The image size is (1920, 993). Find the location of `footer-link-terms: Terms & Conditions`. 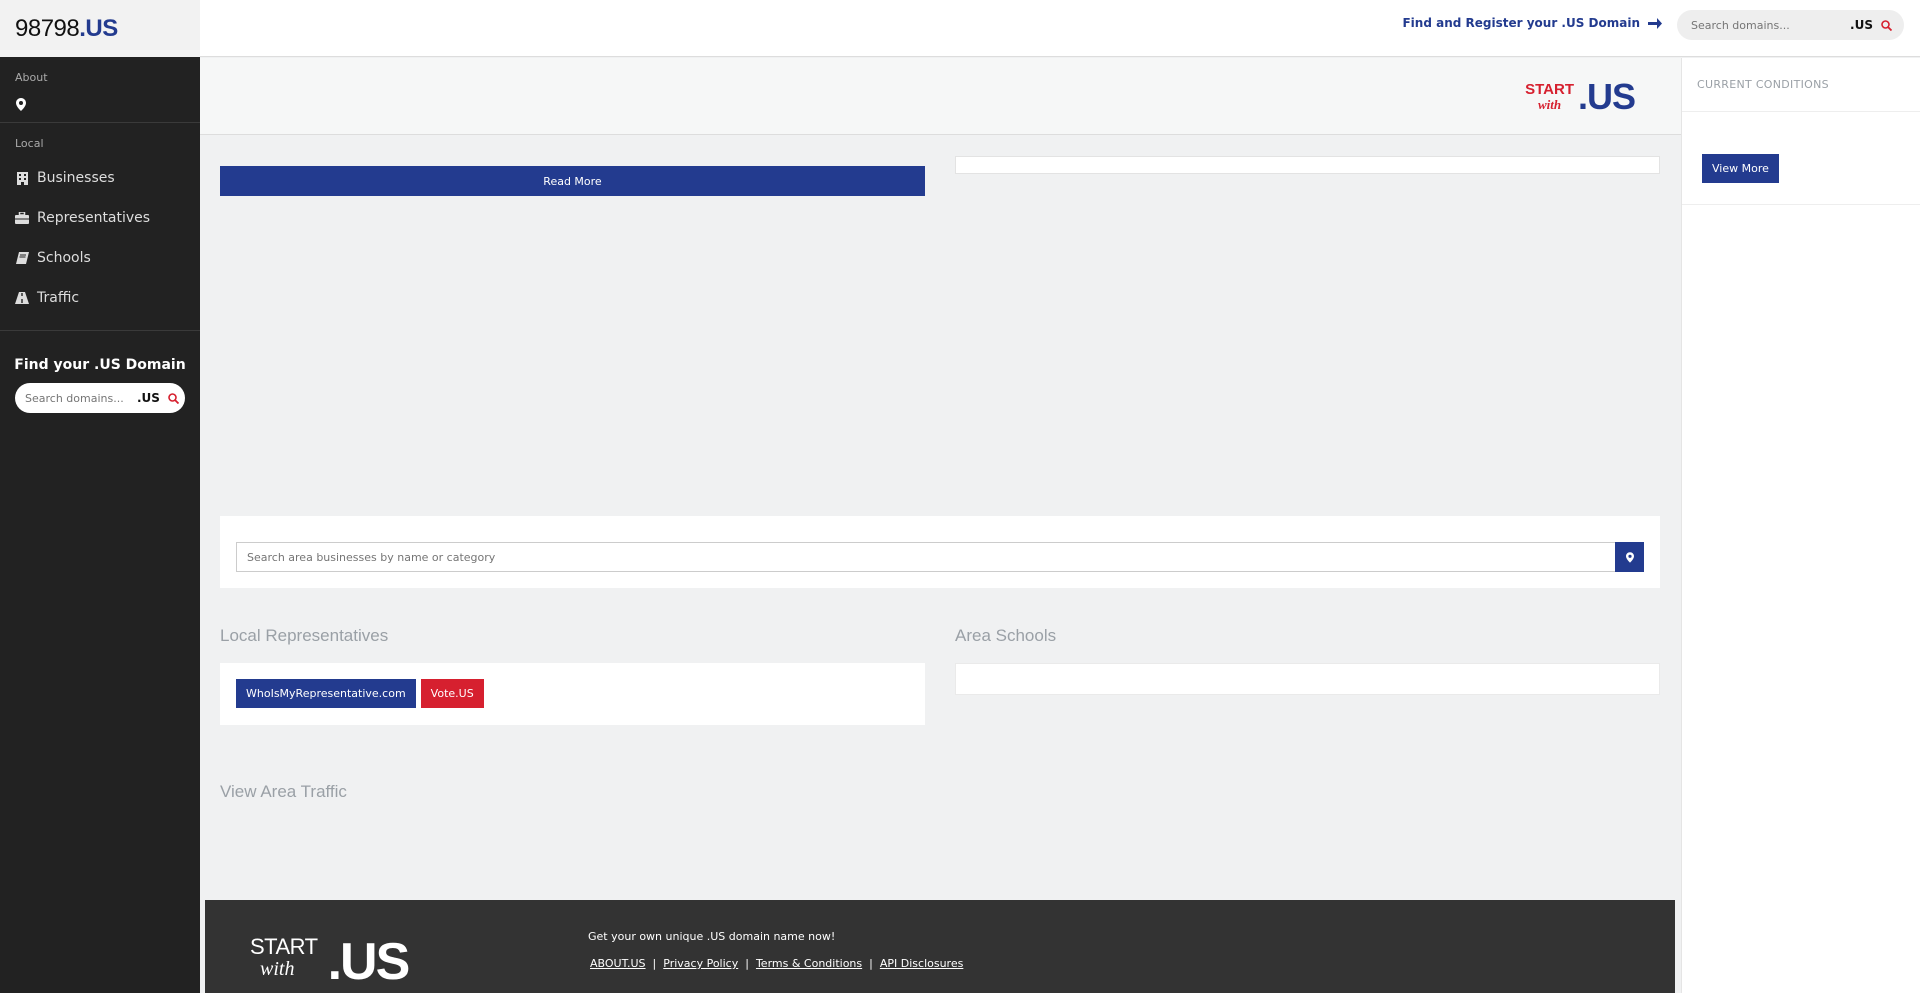

footer-link-terms: Terms & Conditions is located at coordinates (809, 963).